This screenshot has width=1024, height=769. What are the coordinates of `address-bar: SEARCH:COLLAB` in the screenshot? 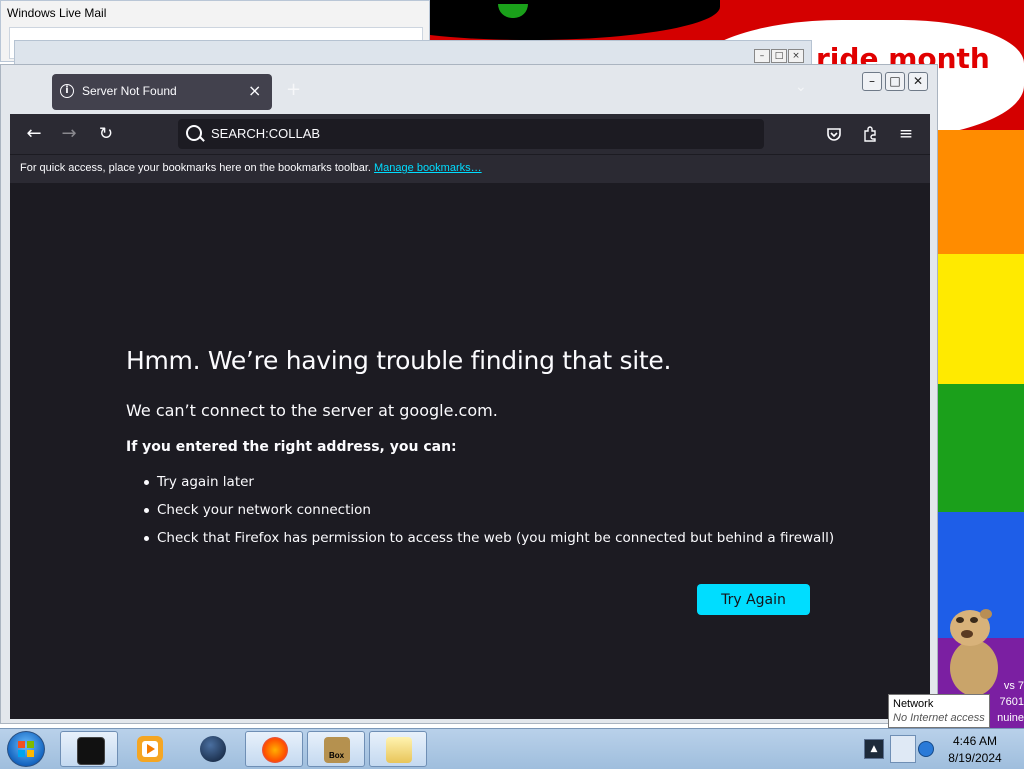 It's located at (471, 134).